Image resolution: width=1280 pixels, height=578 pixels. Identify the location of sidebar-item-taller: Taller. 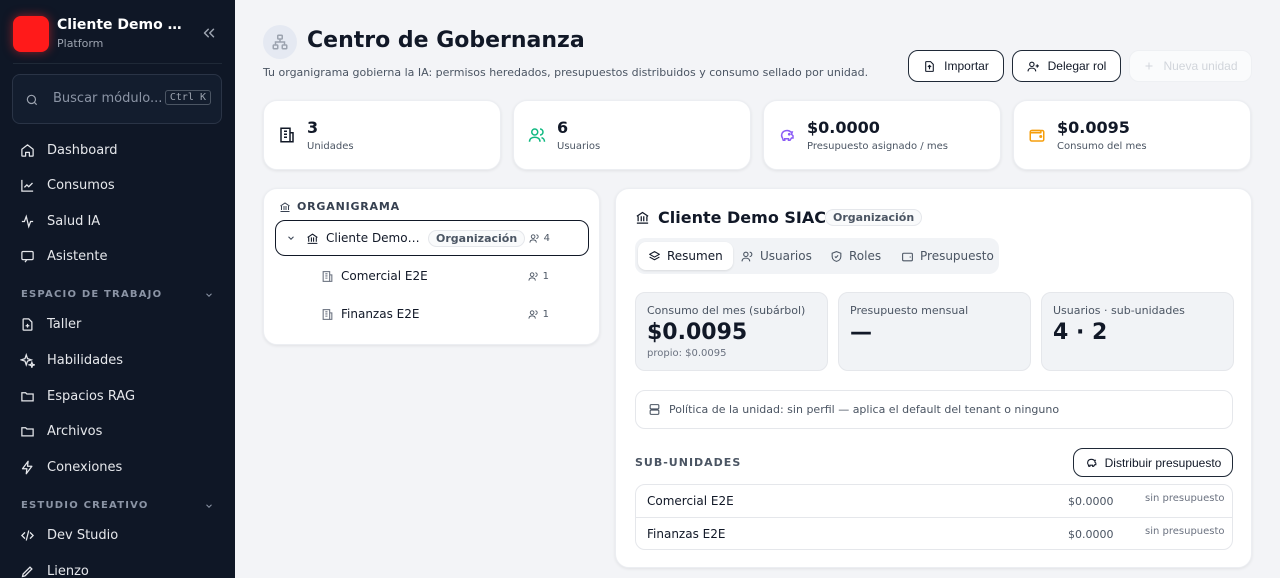
(50, 324).